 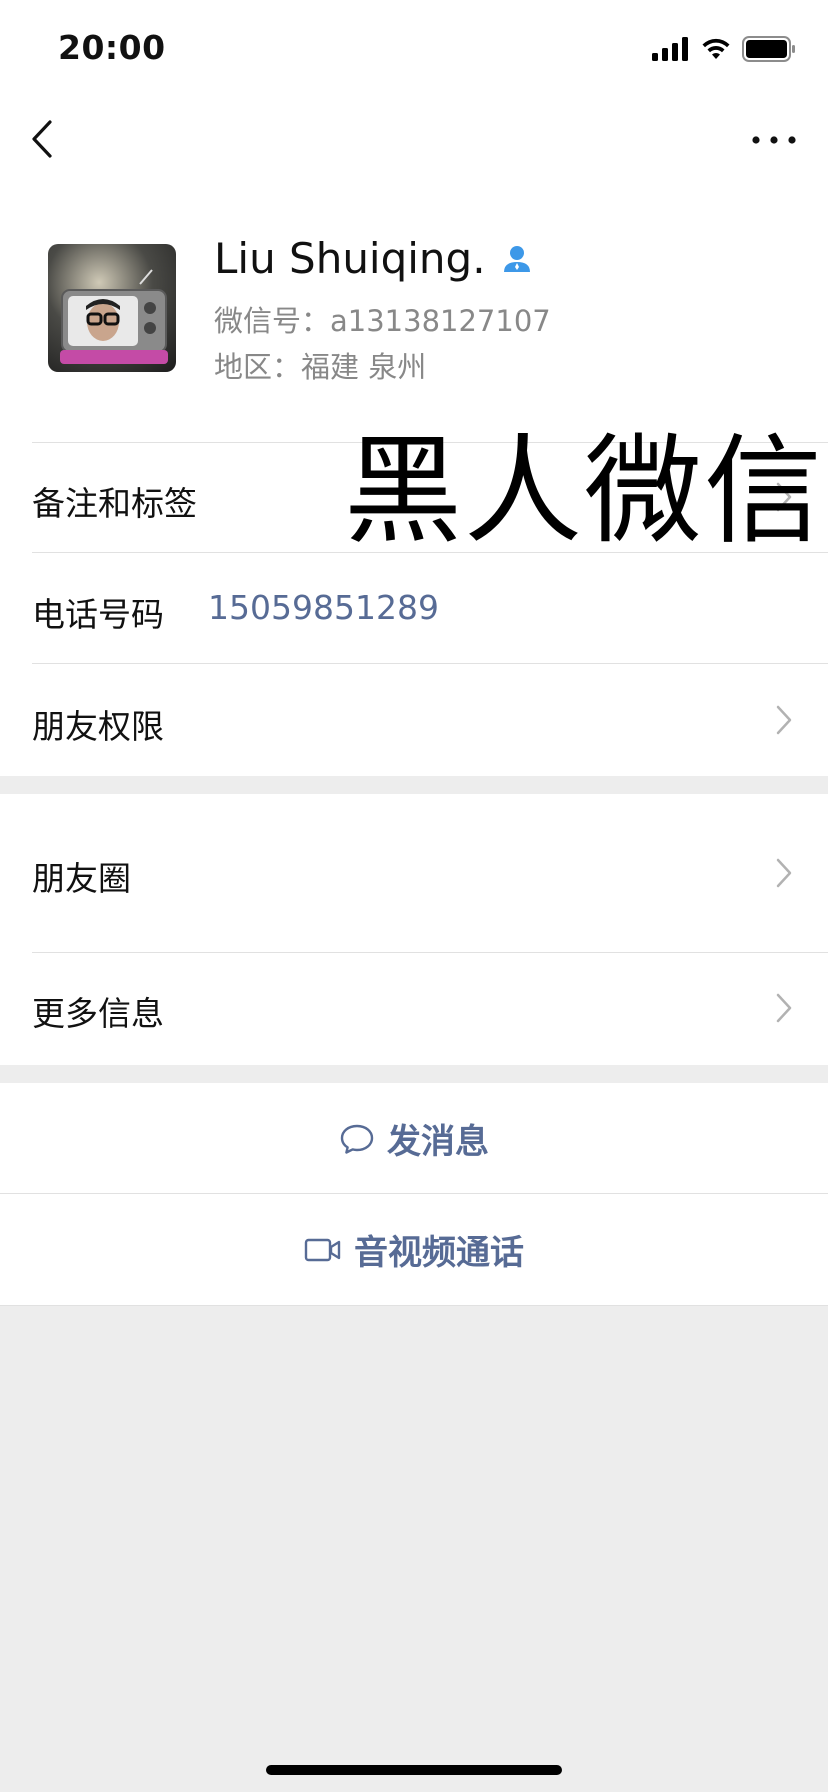 I want to click on home-indicator, so click(x=414, y=1770).